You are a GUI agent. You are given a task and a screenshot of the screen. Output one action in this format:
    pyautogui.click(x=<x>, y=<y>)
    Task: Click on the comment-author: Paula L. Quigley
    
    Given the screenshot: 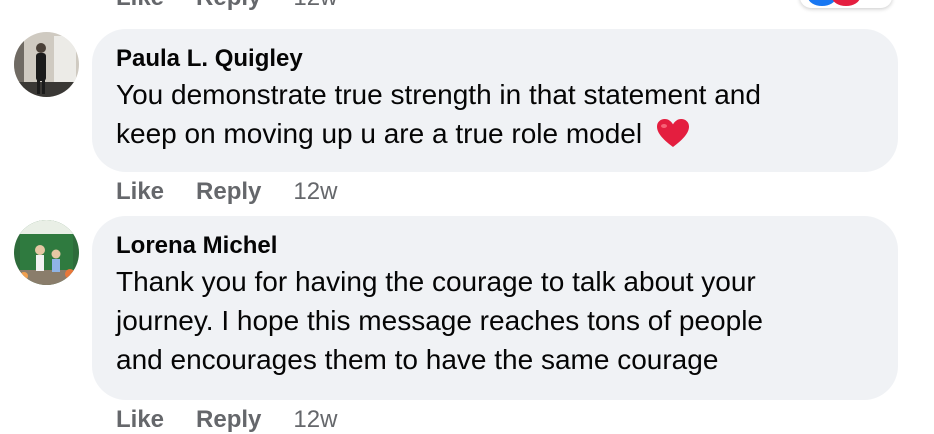 What is the action you would take?
    pyautogui.click(x=495, y=59)
    